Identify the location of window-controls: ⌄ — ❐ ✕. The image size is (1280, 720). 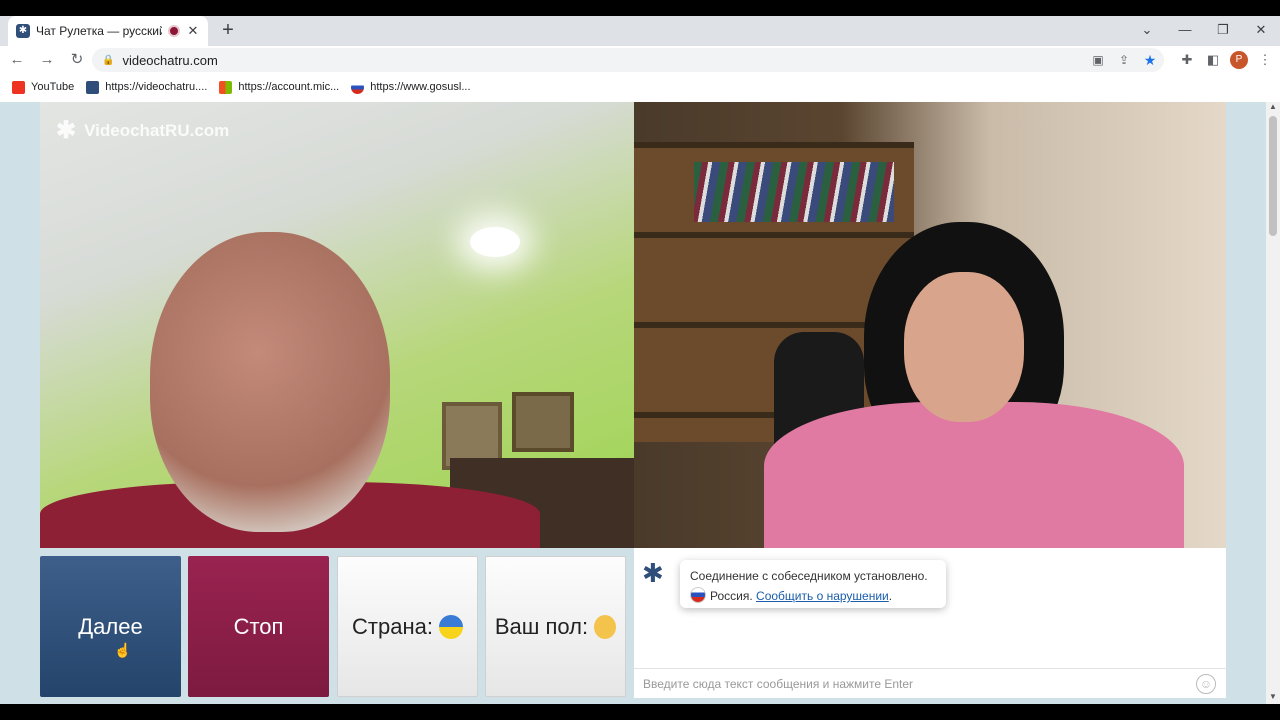
(1204, 31).